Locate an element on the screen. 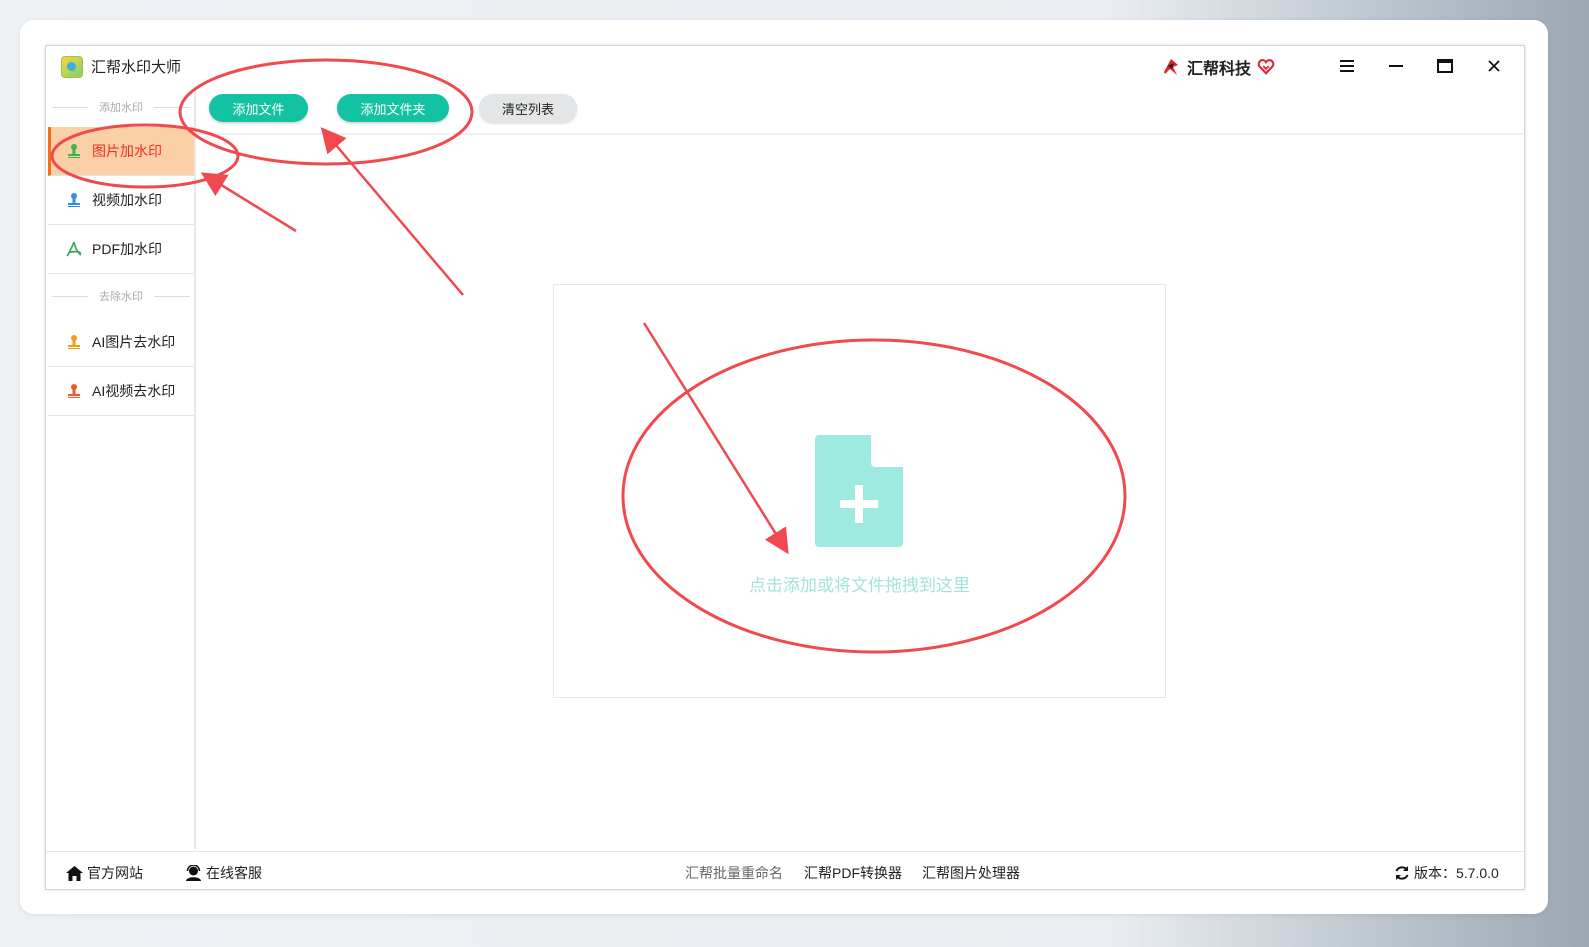 This screenshot has width=1589, height=947. sidebar-item-video-watermark: 视频加水印 is located at coordinates (121, 200).